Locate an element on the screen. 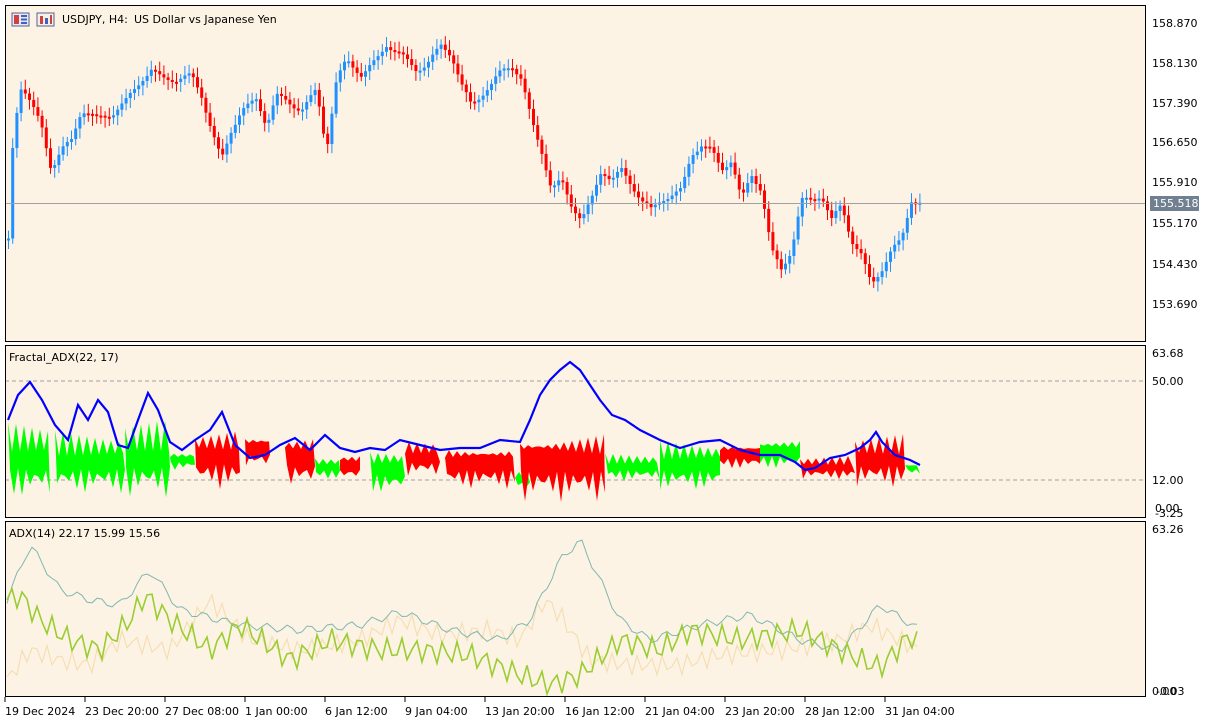 This screenshot has width=1215, height=726. time-label: 19 Dec 2024 is located at coordinates (40, 711).